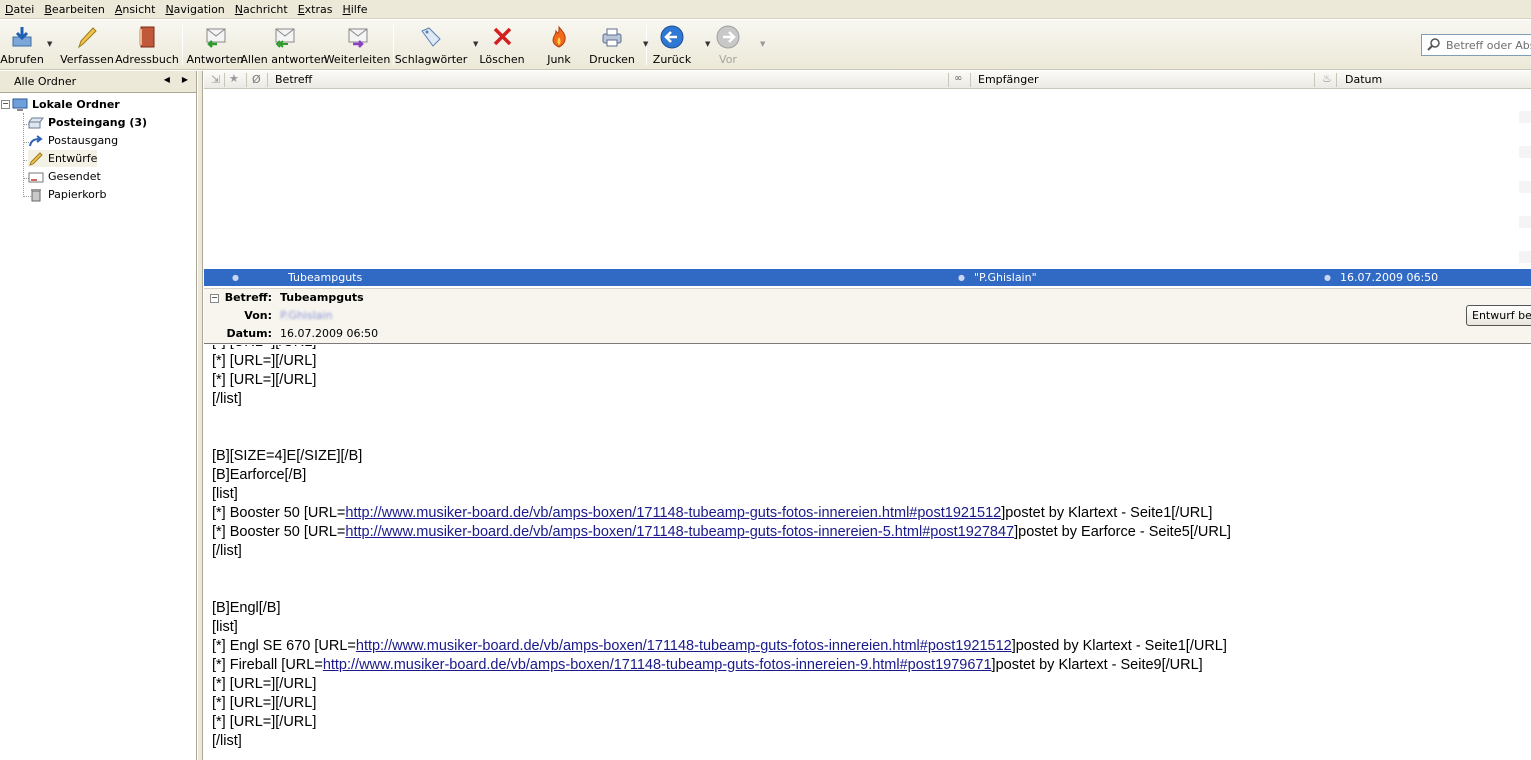  I want to click on print-dropdown-icon: ▼, so click(645, 44).